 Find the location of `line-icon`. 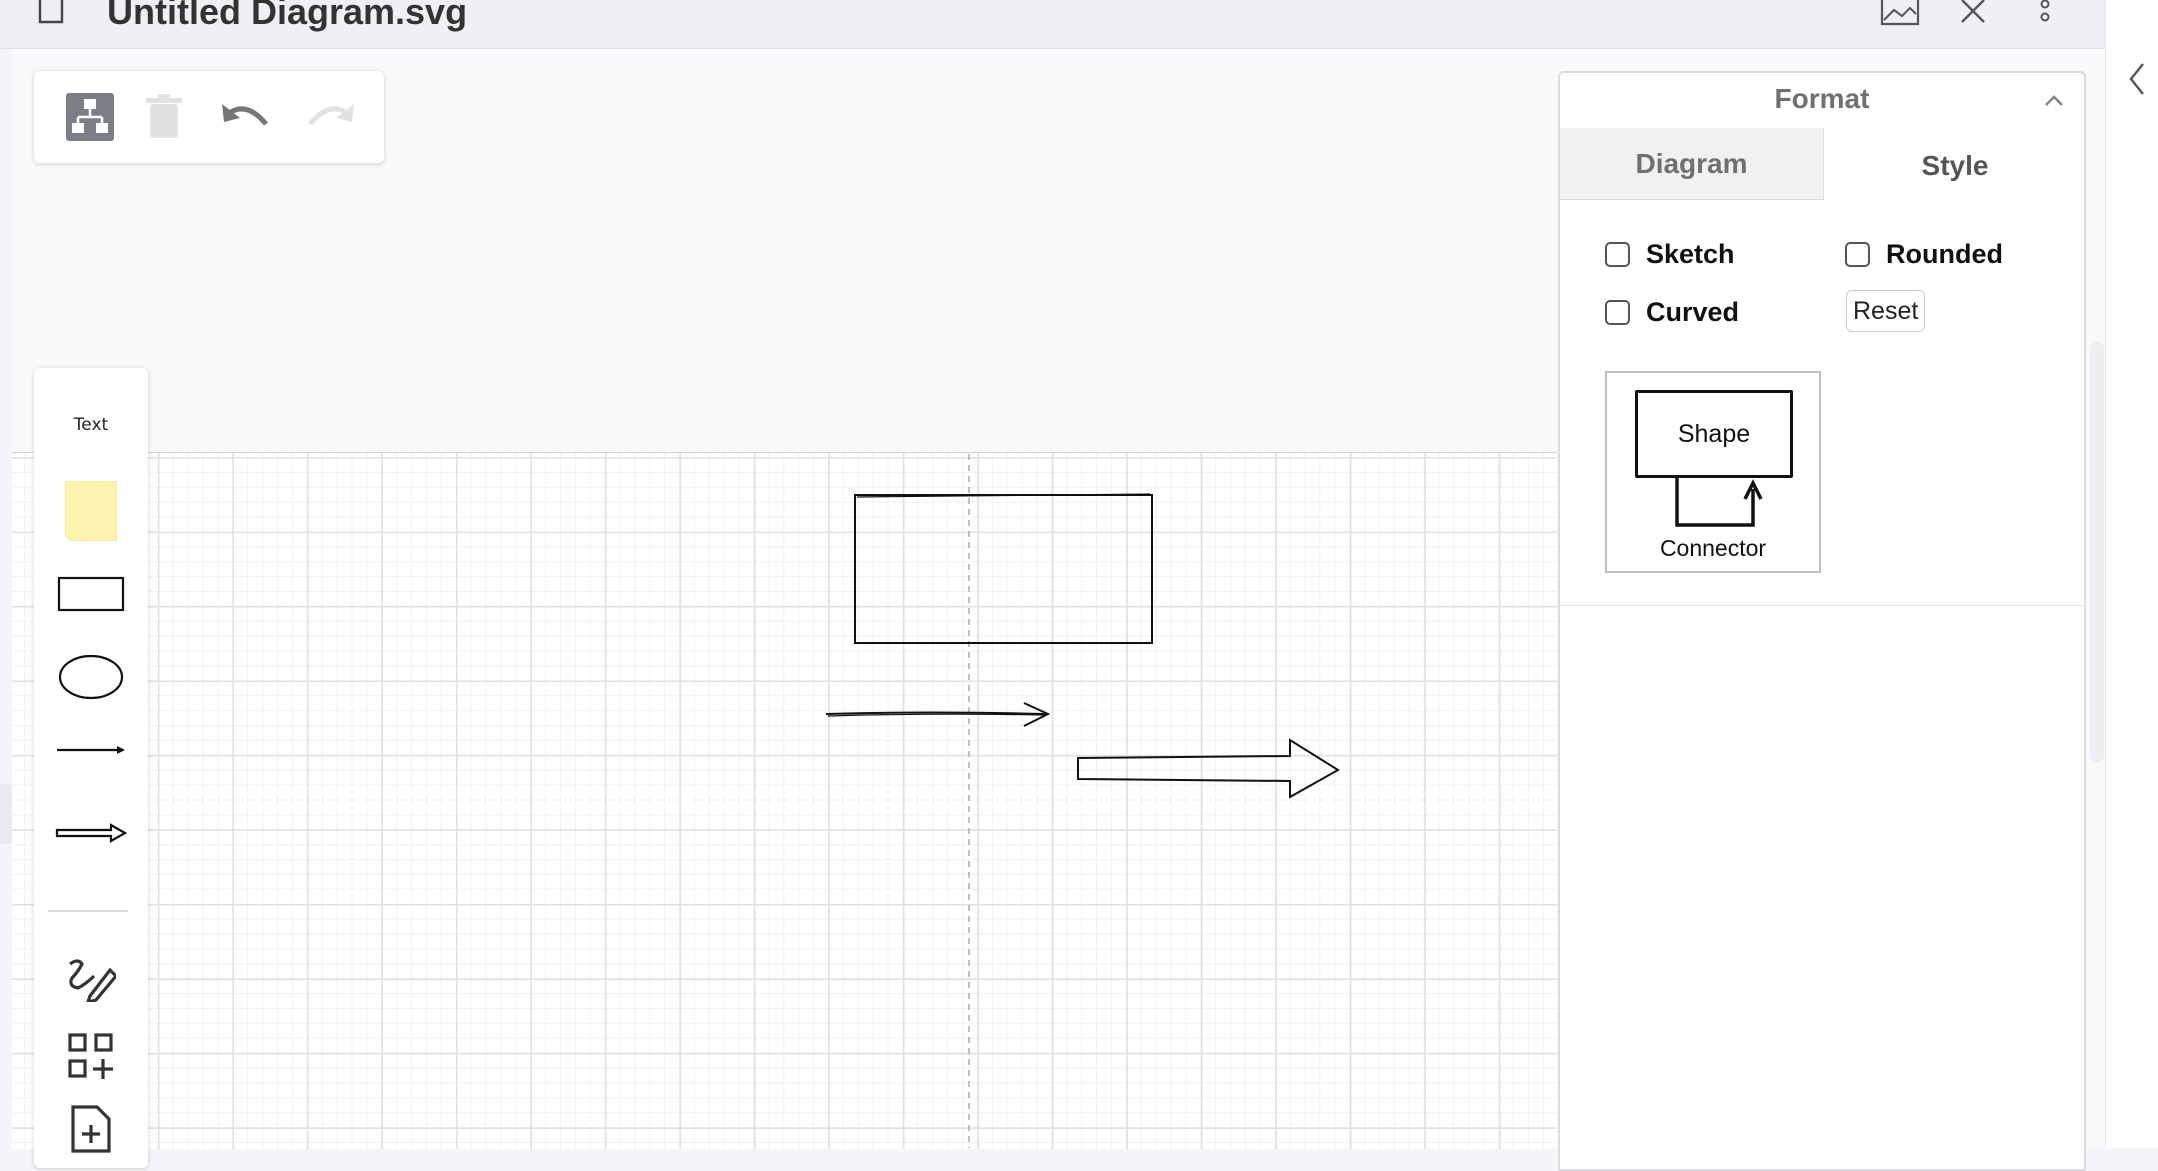

line-icon is located at coordinates (91, 750).